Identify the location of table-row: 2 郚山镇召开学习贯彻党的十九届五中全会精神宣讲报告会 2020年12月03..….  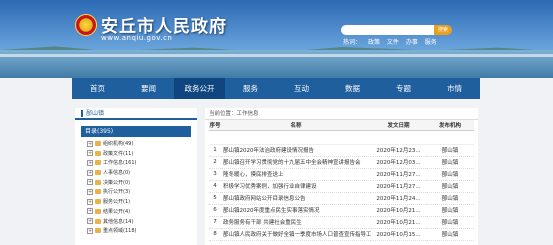
(341, 162).